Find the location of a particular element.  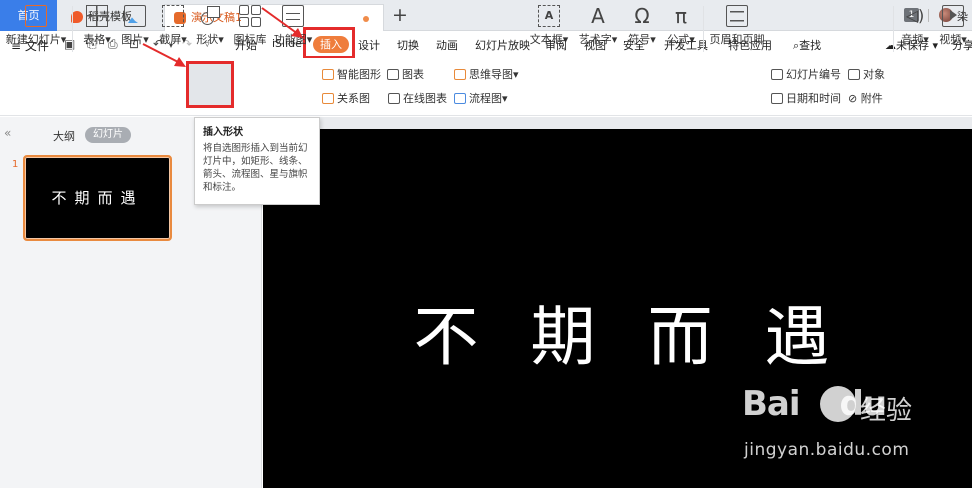

screenshot-label: 截屏 is located at coordinates (170, 39).